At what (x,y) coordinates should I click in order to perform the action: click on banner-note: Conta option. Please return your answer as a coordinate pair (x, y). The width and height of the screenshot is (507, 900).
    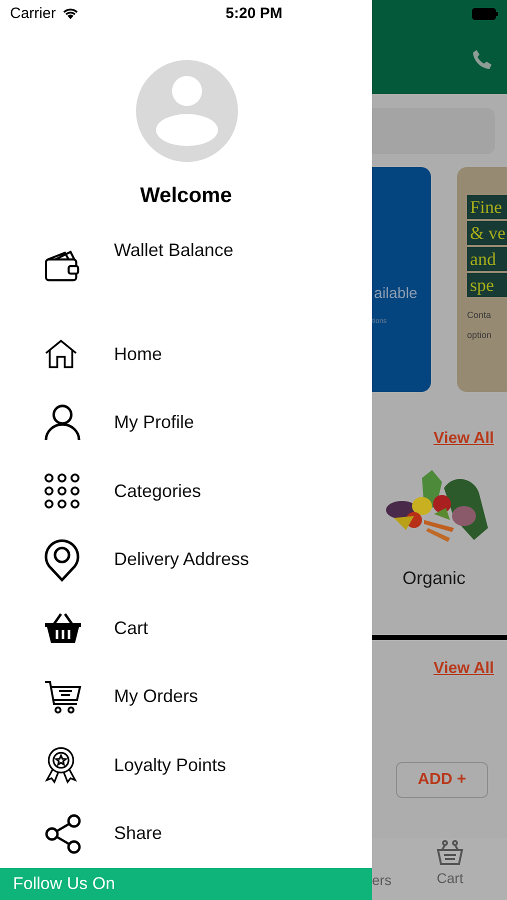
    Looking at the image, I should click on (480, 325).